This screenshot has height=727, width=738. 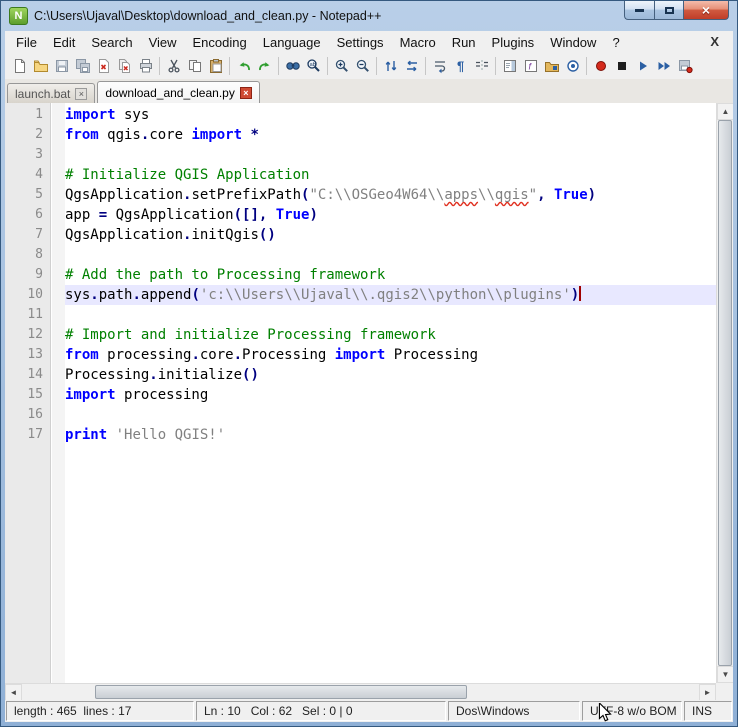 What do you see at coordinates (292, 42) in the screenshot?
I see `menu-language: Language` at bounding box center [292, 42].